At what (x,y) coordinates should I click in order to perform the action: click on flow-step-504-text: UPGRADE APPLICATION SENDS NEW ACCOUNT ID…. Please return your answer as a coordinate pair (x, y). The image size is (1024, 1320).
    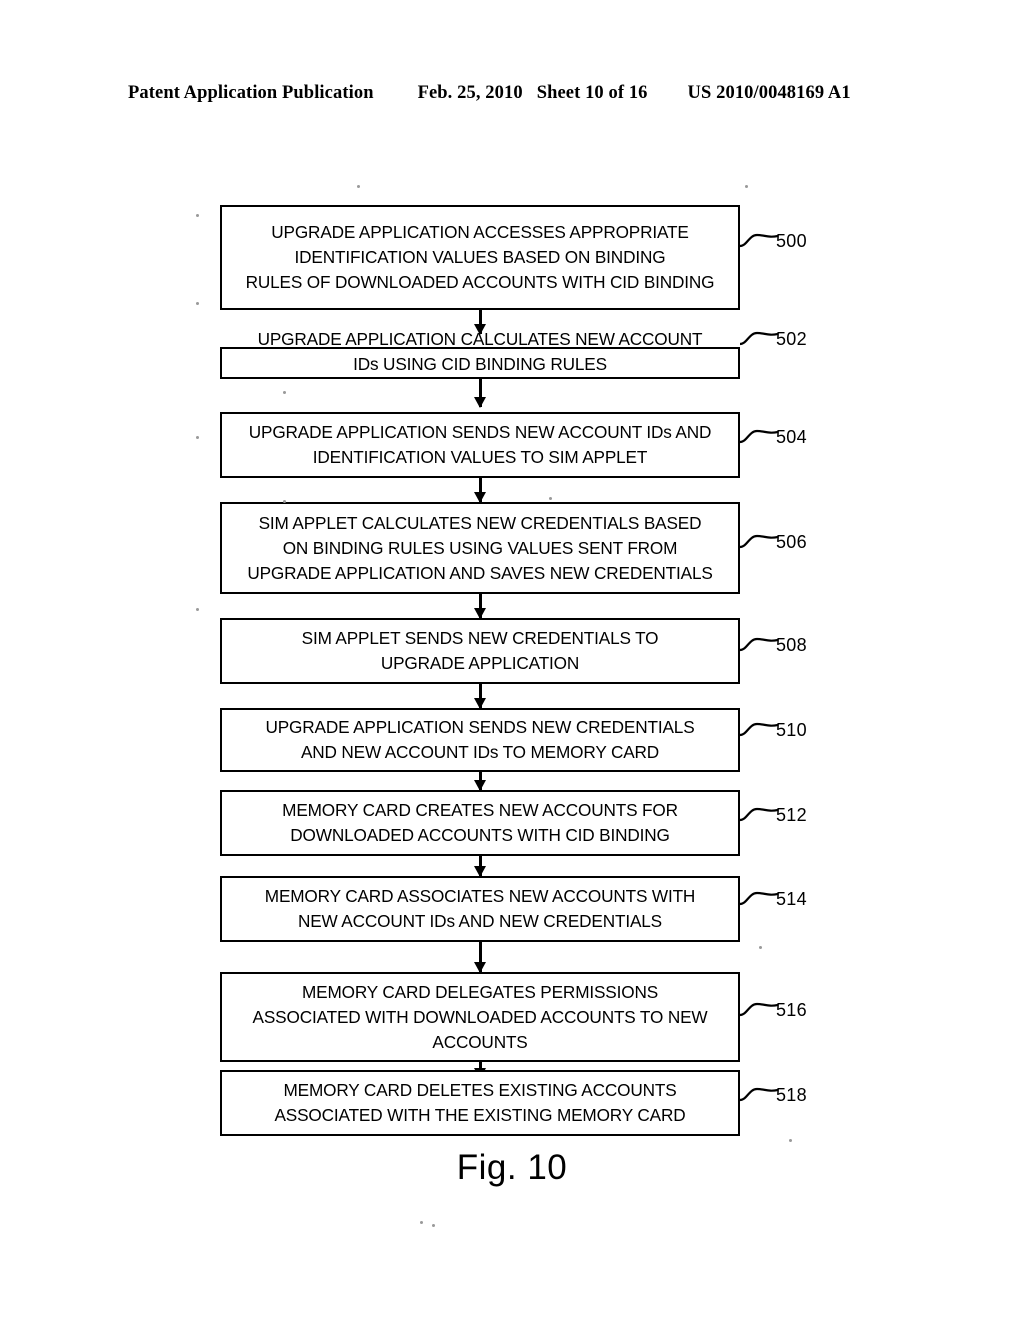
    Looking at the image, I should click on (480, 444).